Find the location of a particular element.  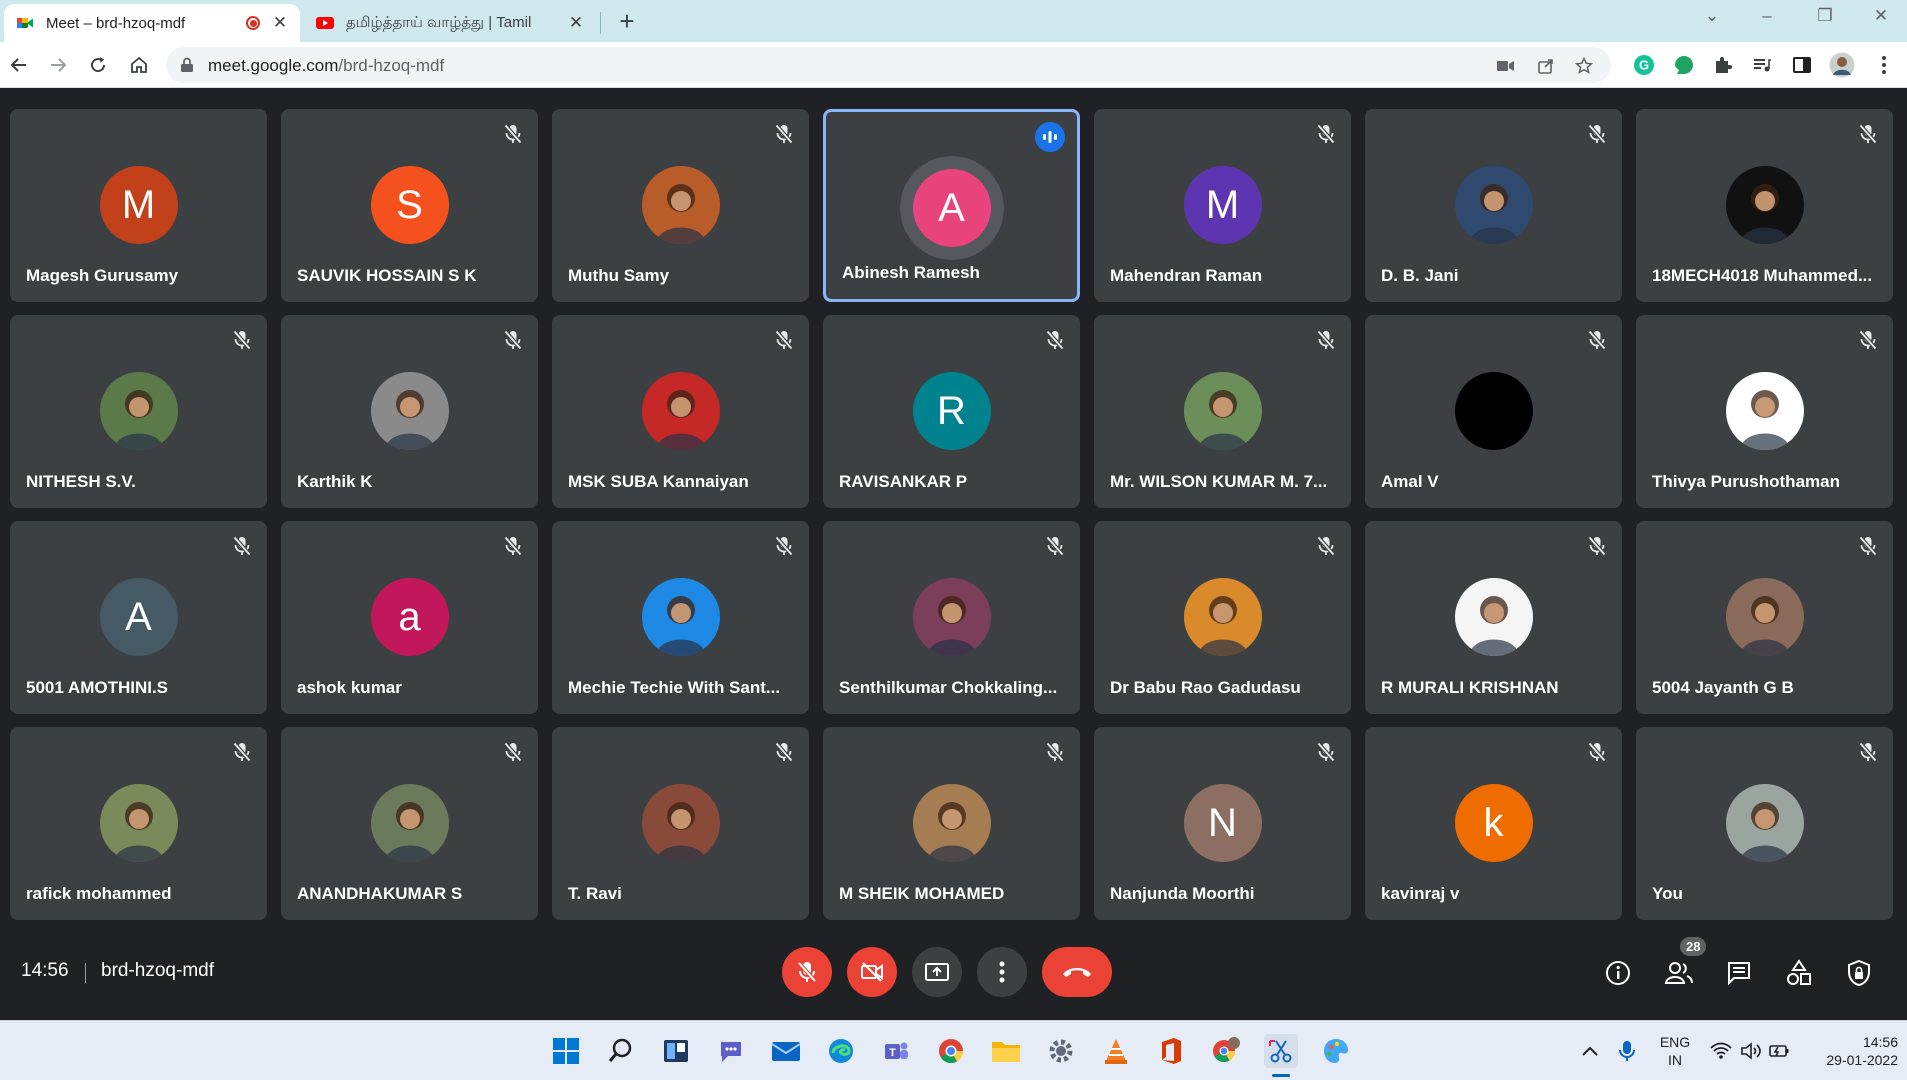

participant-tile: 5004 Jayanth G B is located at coordinates (1764, 617).